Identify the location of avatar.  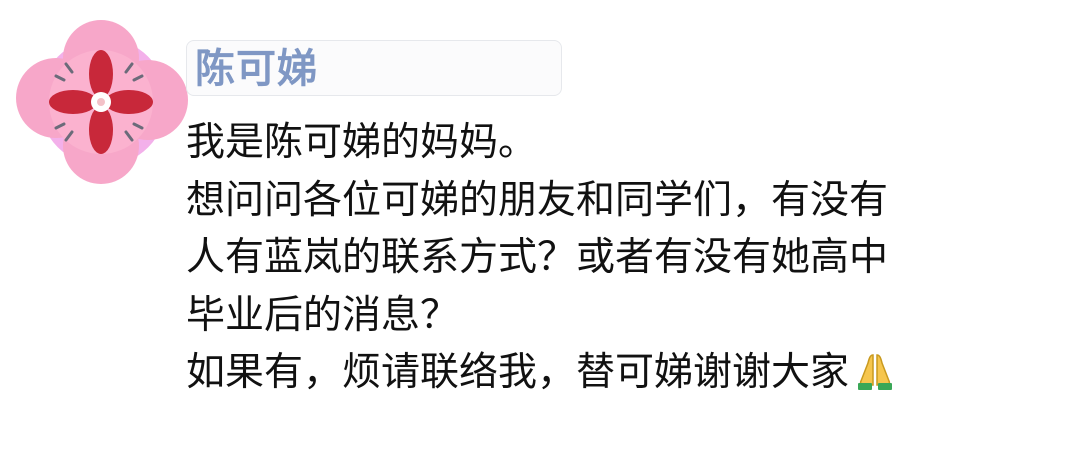
(101, 99).